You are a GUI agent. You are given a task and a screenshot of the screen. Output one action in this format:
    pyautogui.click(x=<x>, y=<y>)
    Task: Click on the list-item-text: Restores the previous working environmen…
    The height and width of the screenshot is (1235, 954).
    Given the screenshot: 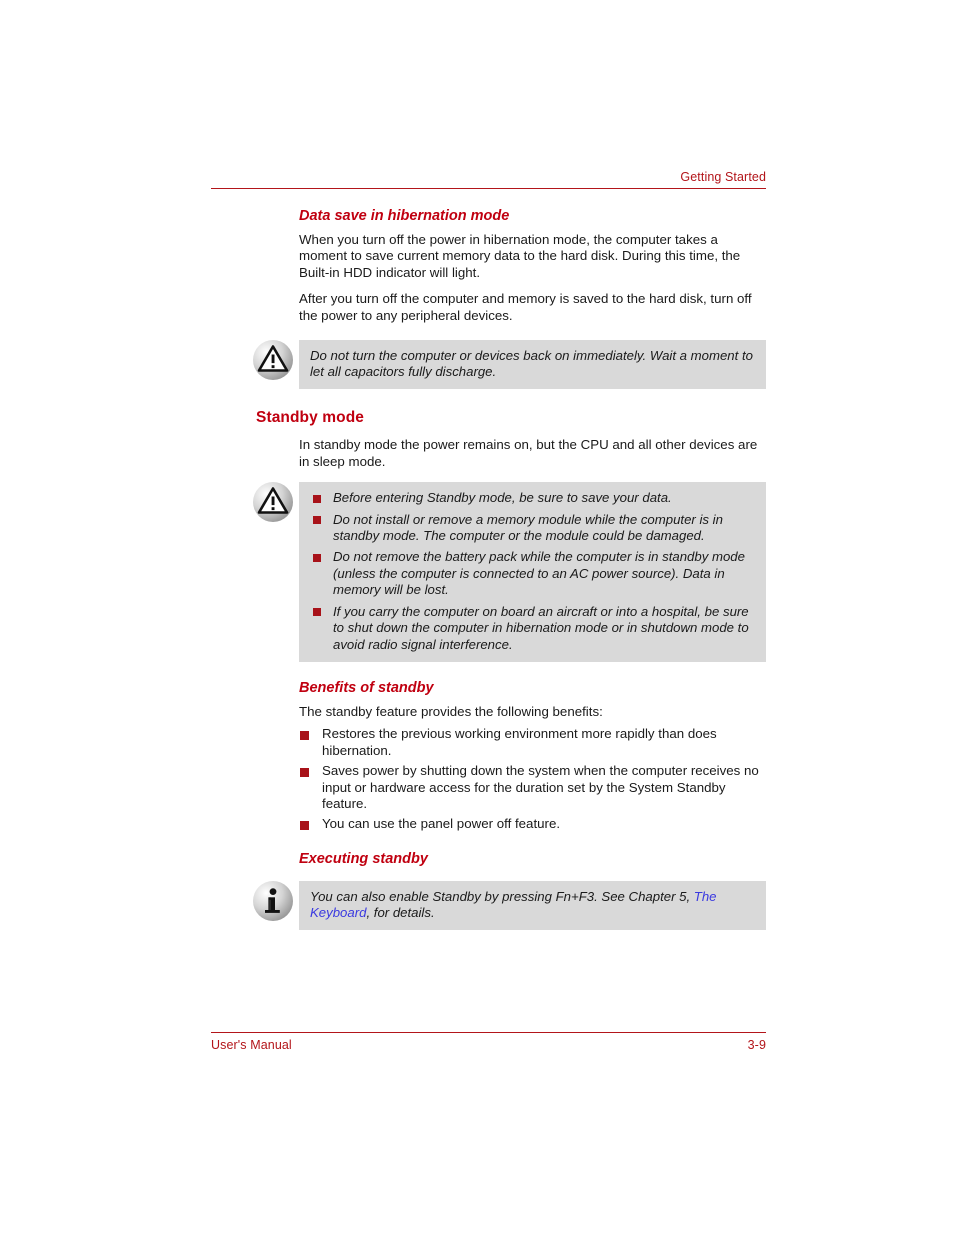 What is the action you would take?
    pyautogui.click(x=519, y=742)
    